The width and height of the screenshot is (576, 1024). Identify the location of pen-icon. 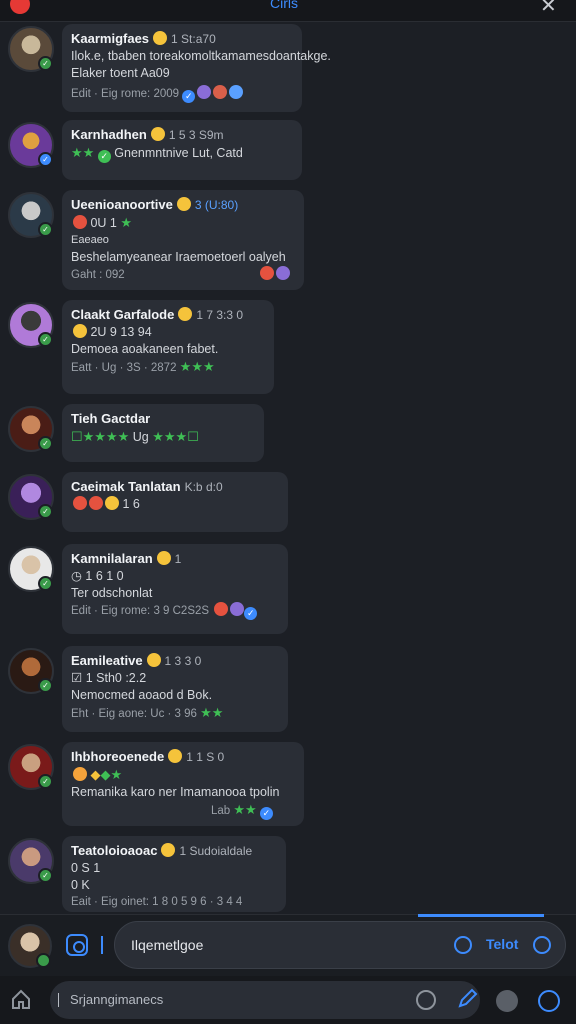
(467, 999).